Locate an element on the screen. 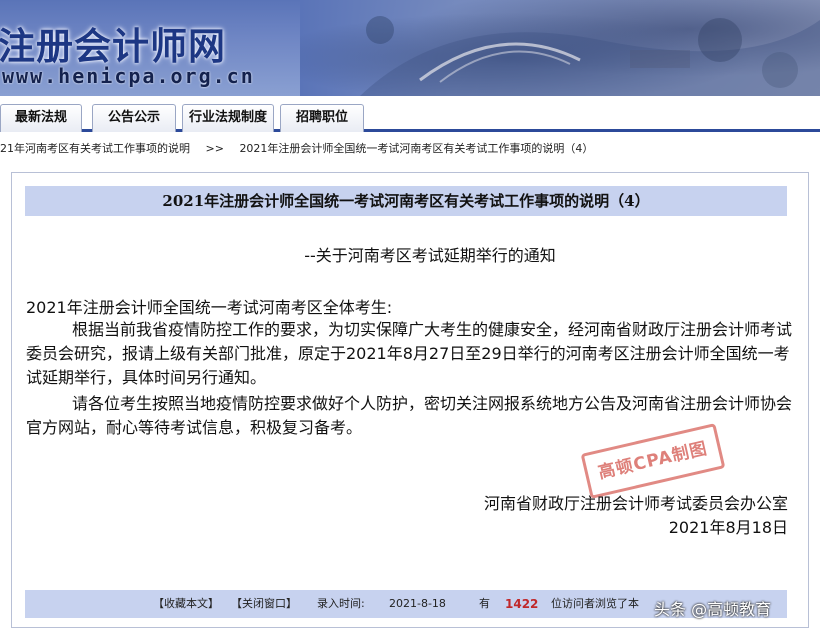 The image size is (820, 635). article-date: 2021年8月18日 is located at coordinates (728, 527).